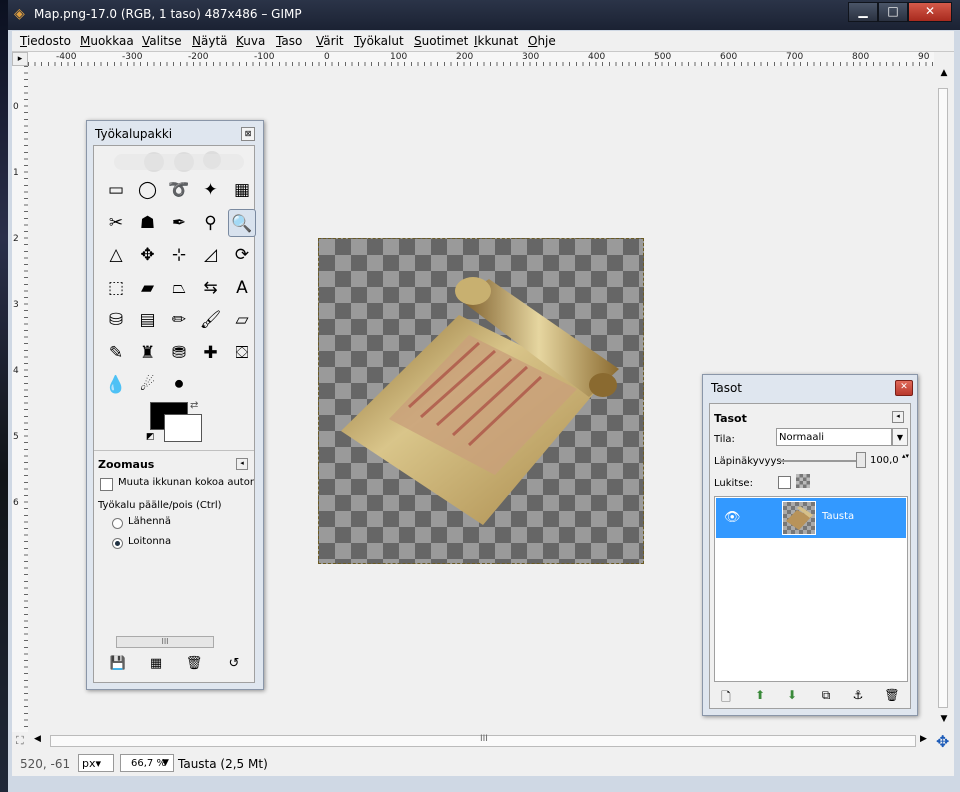  Describe the element at coordinates (179, 385) in the screenshot. I see `dodge-burn-icon: ⚫` at that location.